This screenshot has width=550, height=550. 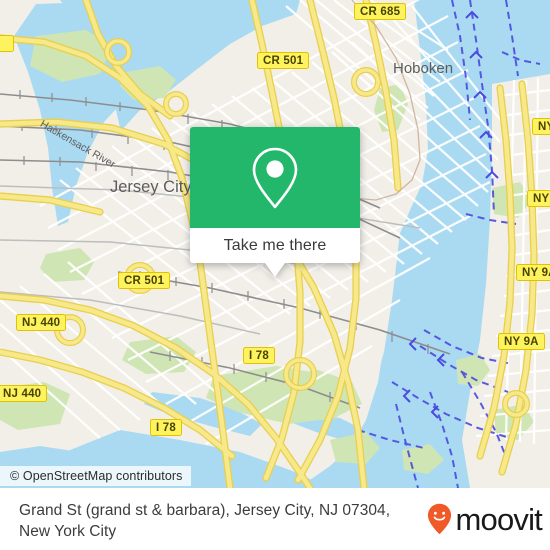 I want to click on take-me-there-label: Take me there, so click(x=275, y=245).